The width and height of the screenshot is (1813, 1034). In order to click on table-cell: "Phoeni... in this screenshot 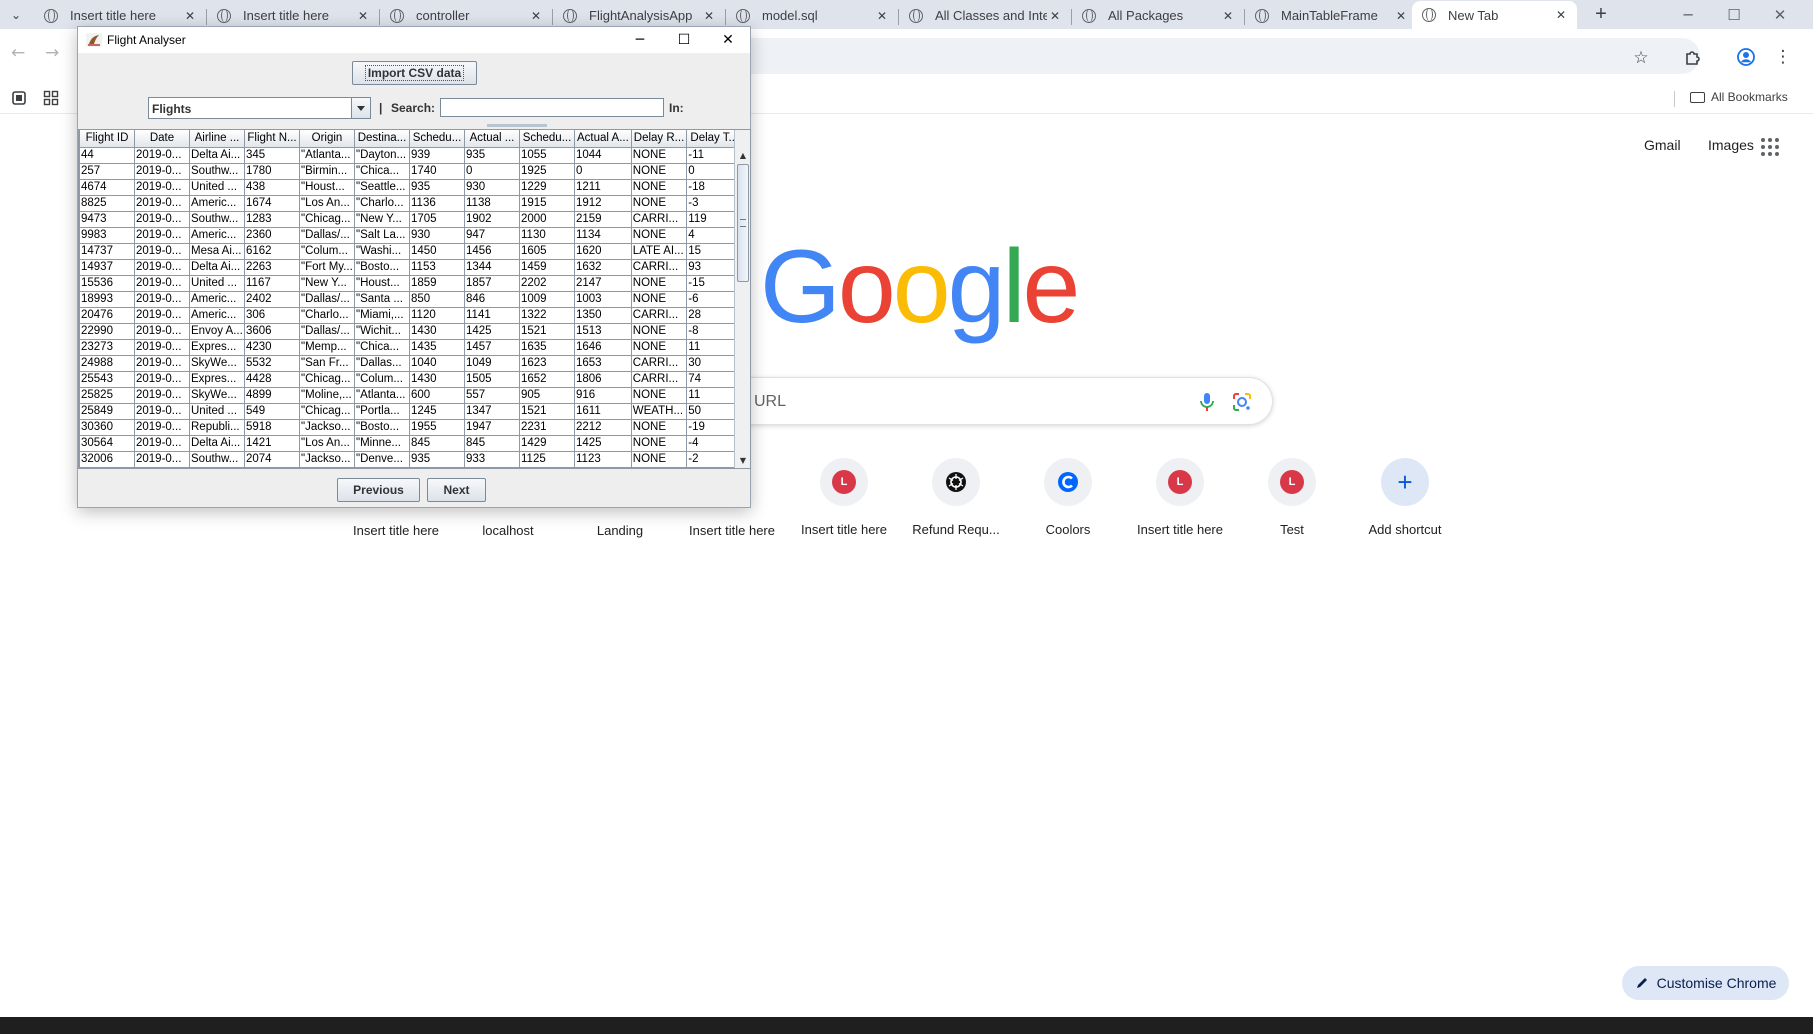, I will do `click(327, 467)`.